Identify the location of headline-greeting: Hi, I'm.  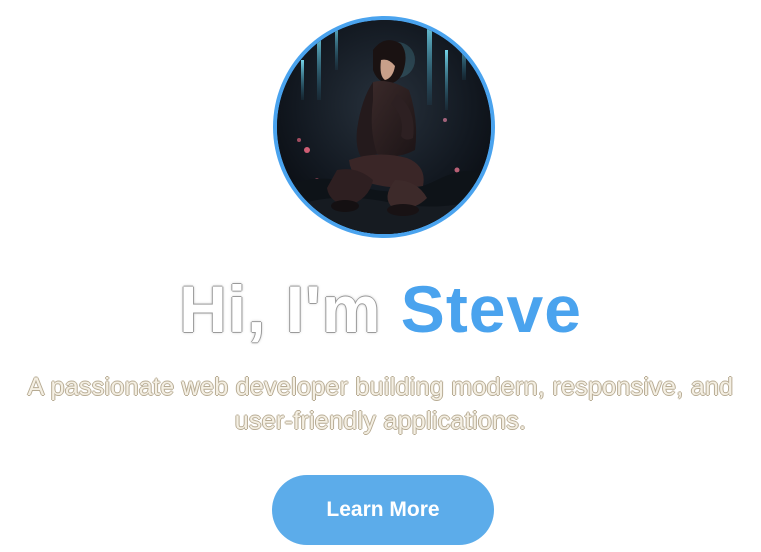
(290, 309).